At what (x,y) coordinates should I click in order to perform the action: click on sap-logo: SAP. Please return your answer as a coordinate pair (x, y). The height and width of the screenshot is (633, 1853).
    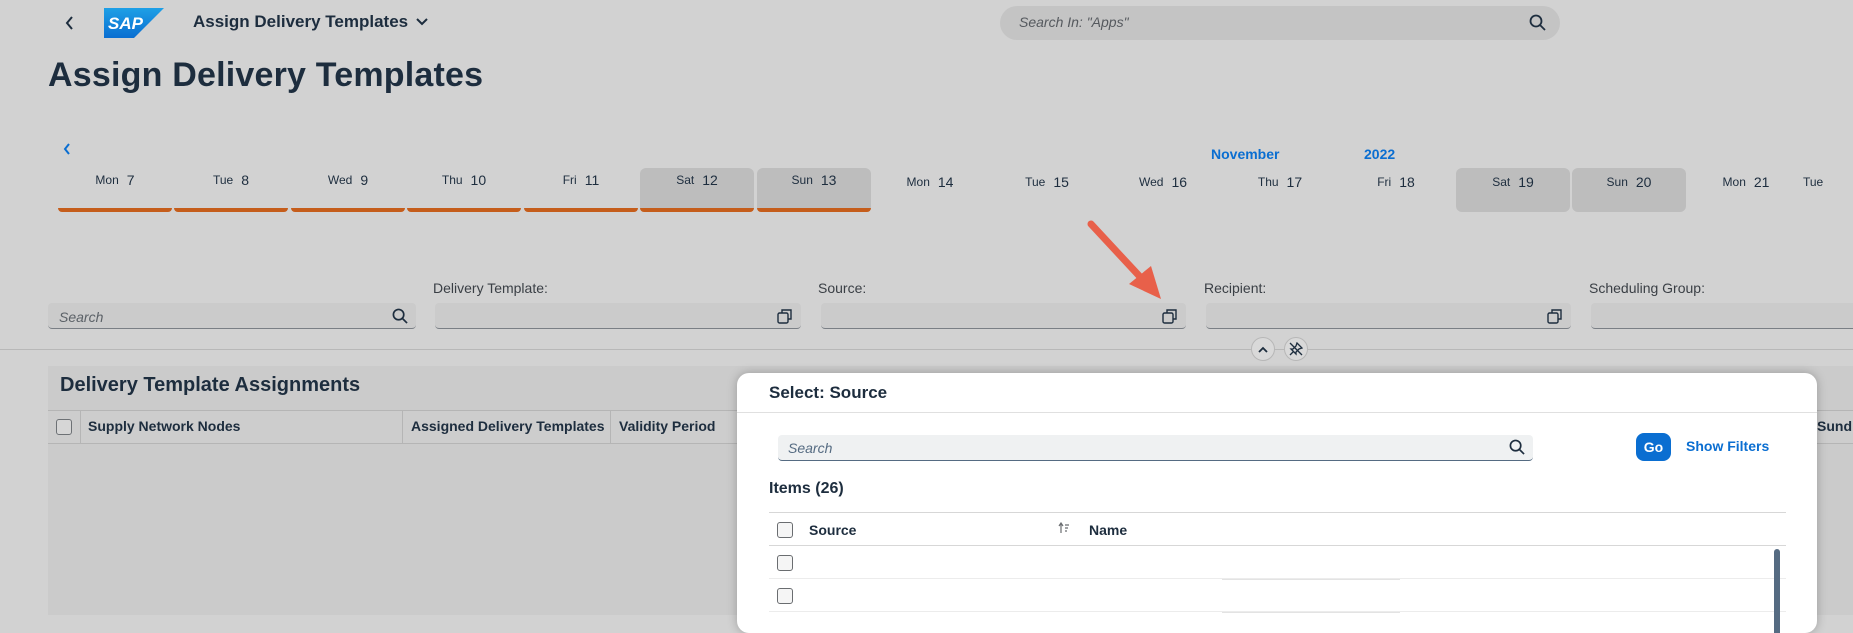
    Looking at the image, I should click on (134, 23).